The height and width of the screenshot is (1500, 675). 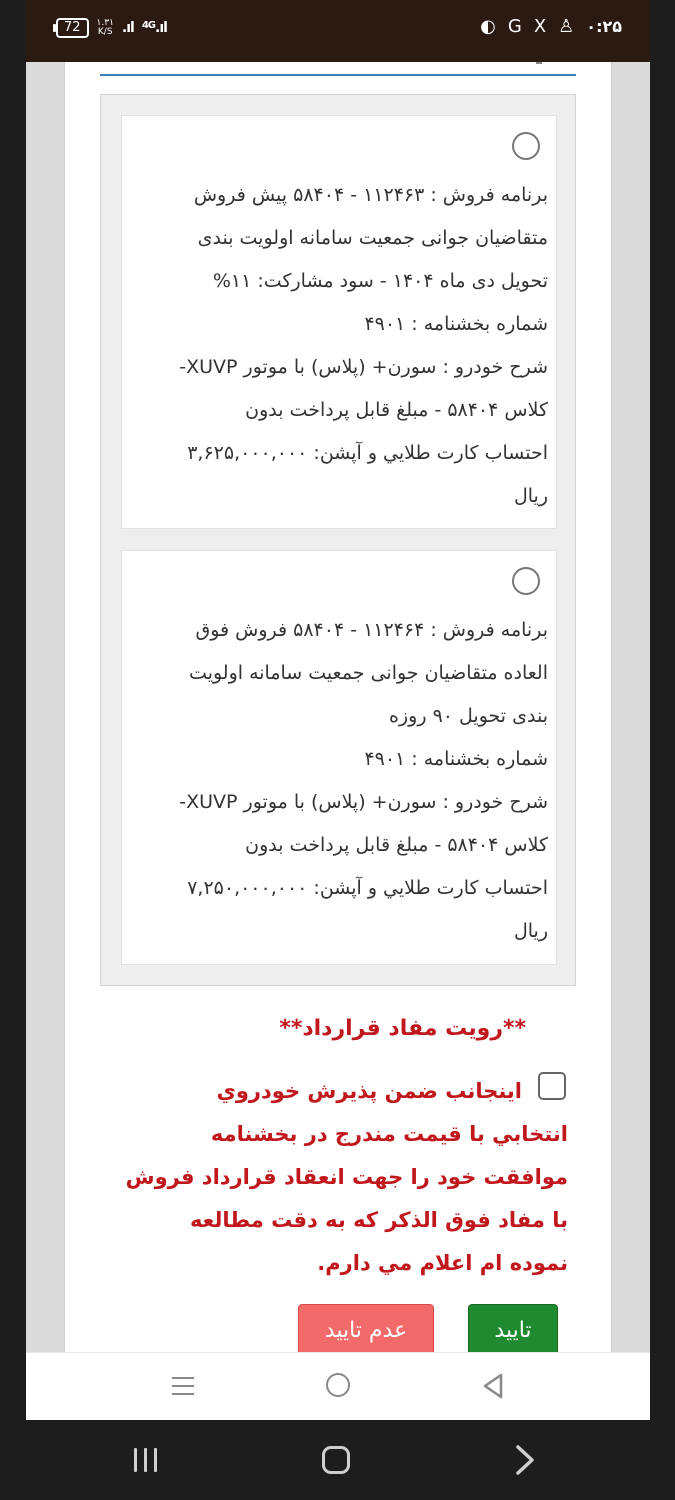 What do you see at coordinates (526, 1460) in the screenshot?
I see `chevron-right-icon` at bounding box center [526, 1460].